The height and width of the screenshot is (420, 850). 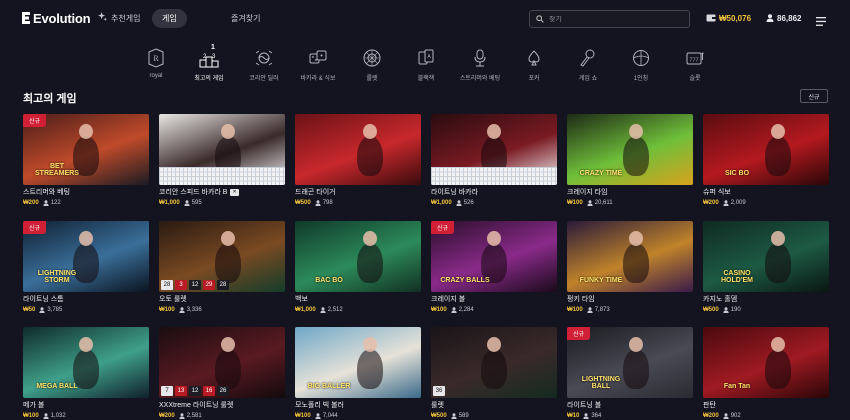 I want to click on game-card: MEGA BALL 메가 볼 ₩100 1,032, so click(x=86, y=373).